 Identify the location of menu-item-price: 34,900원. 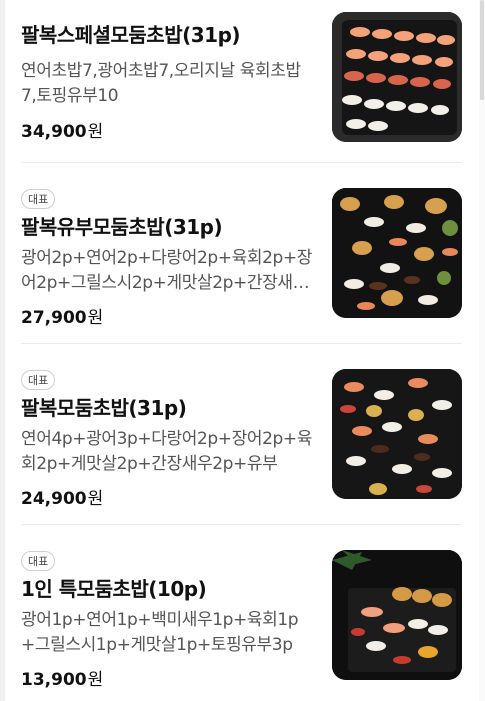
(167, 129).